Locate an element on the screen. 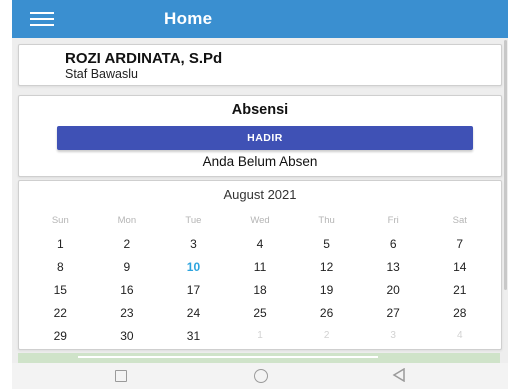  scrollbar is located at coordinates (505, 165).